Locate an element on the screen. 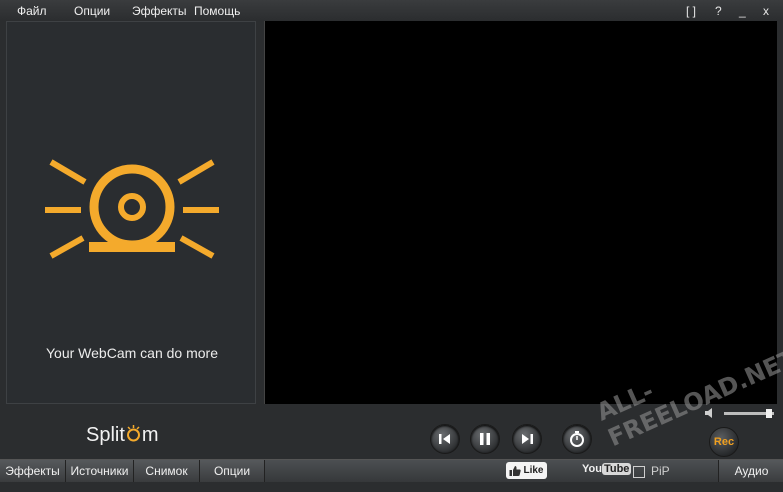 The image size is (783, 492). menu-help: Помощь is located at coordinates (217, 11).